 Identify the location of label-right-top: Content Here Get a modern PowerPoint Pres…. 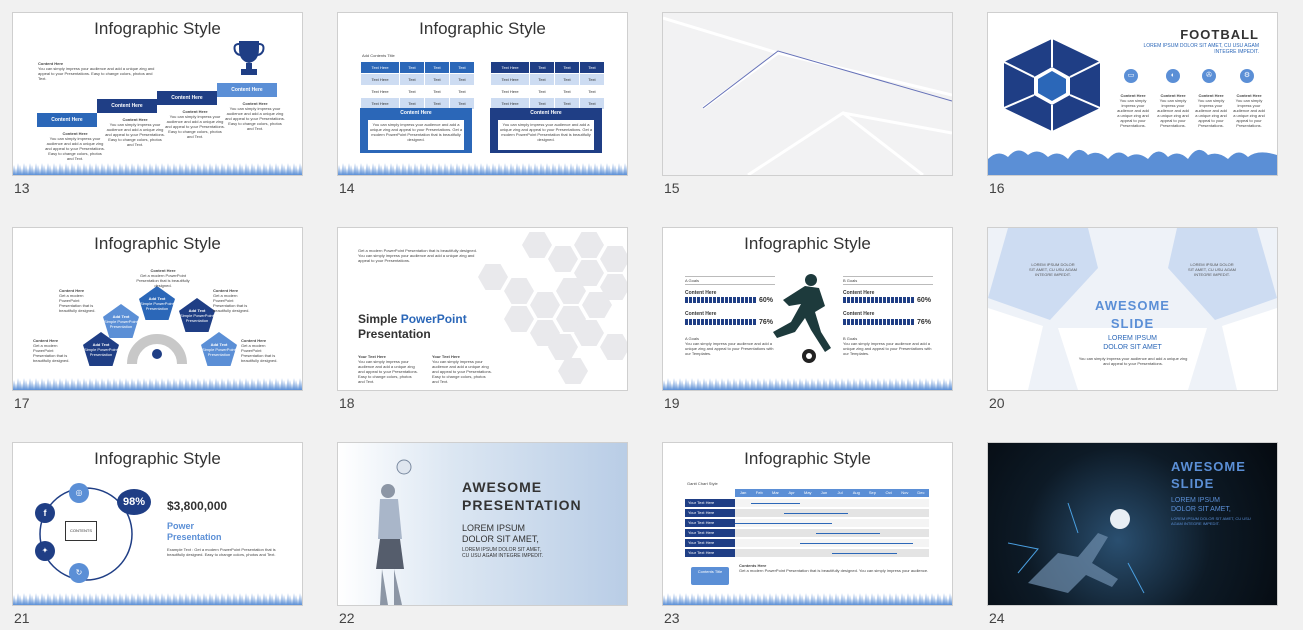
(231, 300).